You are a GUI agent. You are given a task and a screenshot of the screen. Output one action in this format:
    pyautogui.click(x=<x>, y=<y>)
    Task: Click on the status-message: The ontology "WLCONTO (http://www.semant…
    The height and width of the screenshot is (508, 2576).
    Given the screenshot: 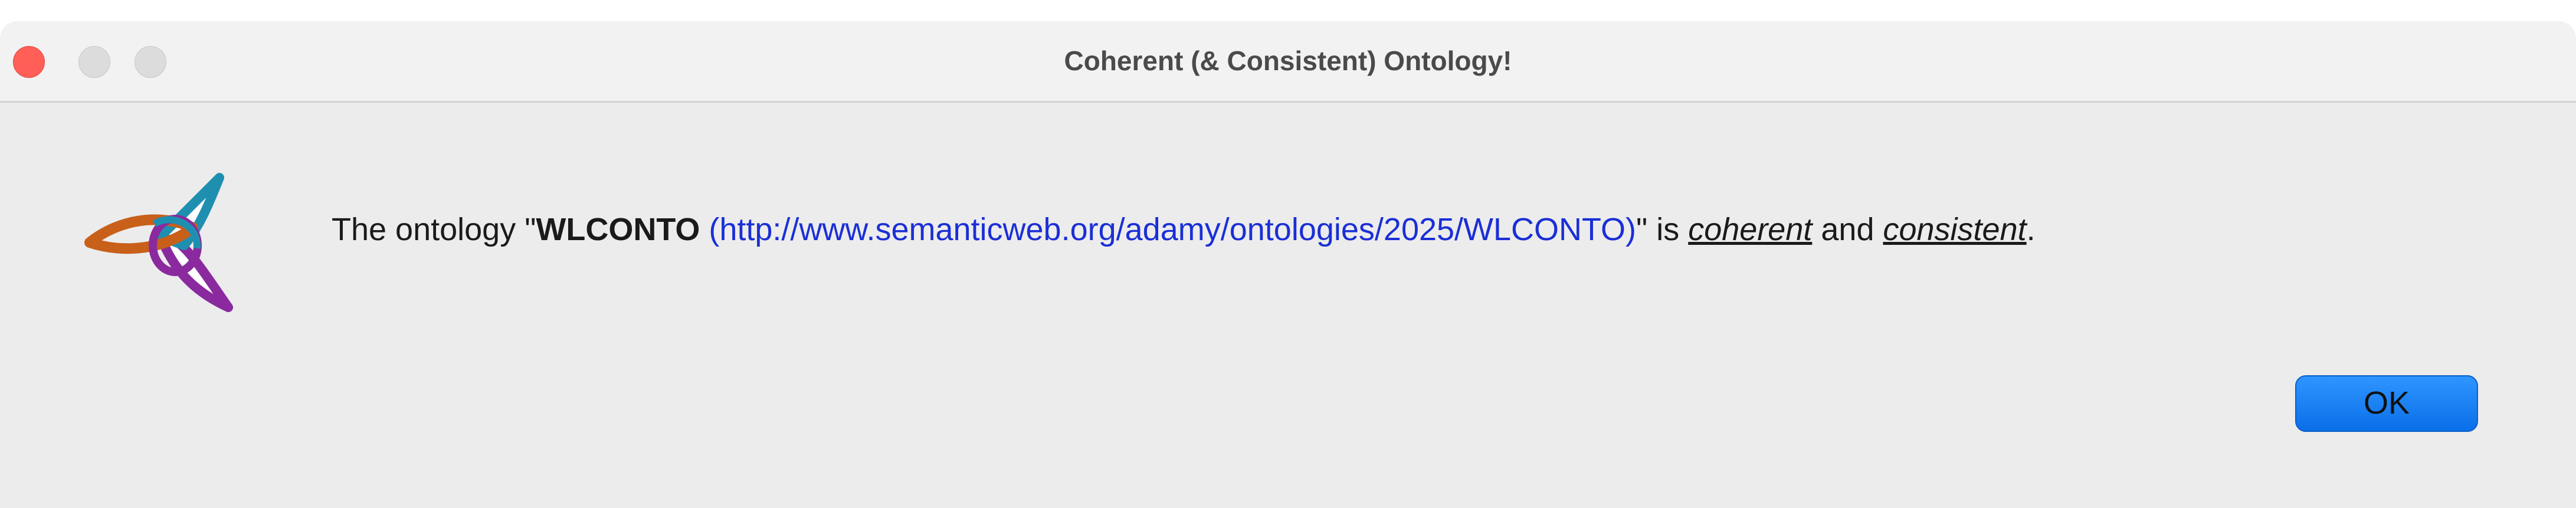 What is the action you would take?
    pyautogui.click(x=1184, y=230)
    